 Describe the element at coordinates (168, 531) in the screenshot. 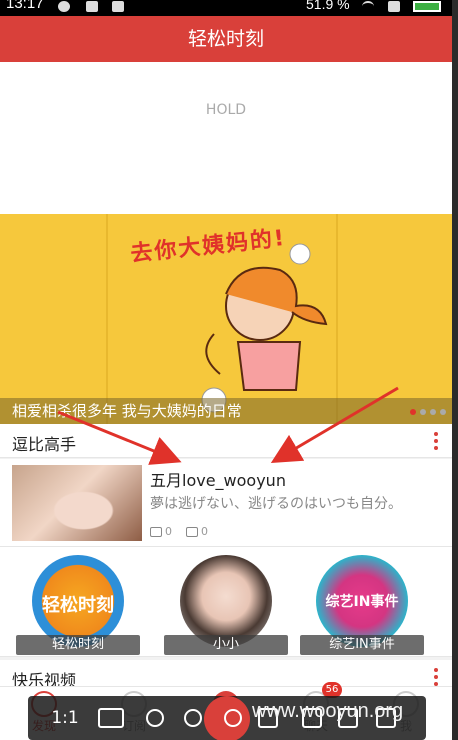

I see `reads-count: 0` at that location.